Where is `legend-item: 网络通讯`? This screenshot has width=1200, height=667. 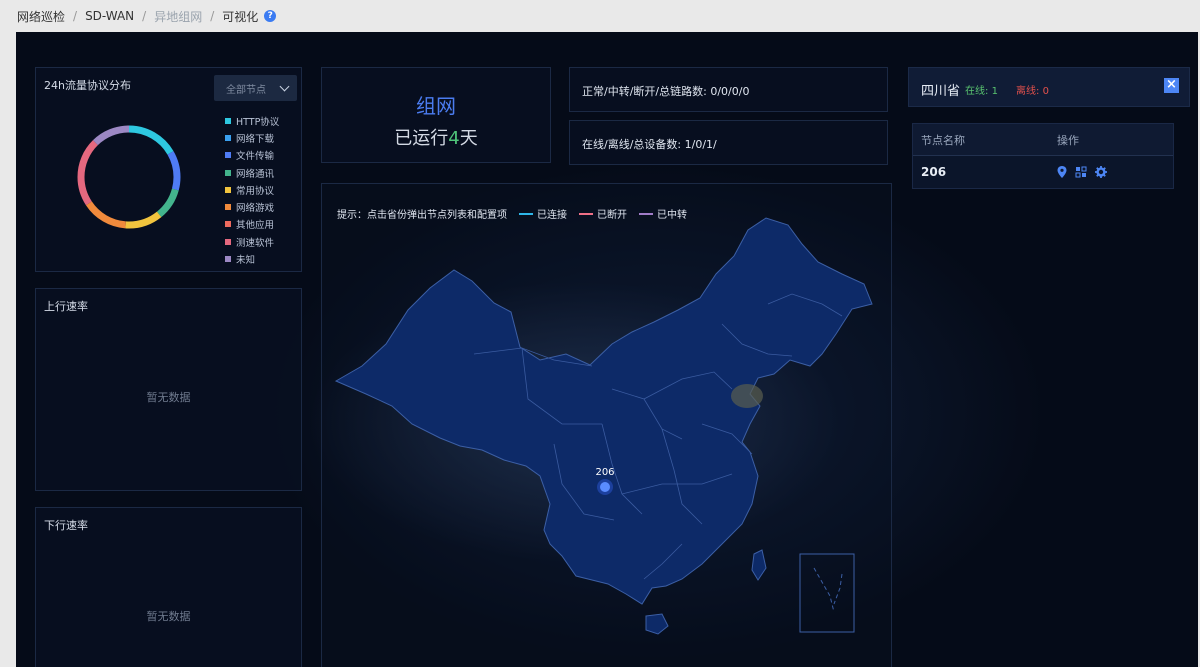
legend-item: 网络通讯 is located at coordinates (252, 172).